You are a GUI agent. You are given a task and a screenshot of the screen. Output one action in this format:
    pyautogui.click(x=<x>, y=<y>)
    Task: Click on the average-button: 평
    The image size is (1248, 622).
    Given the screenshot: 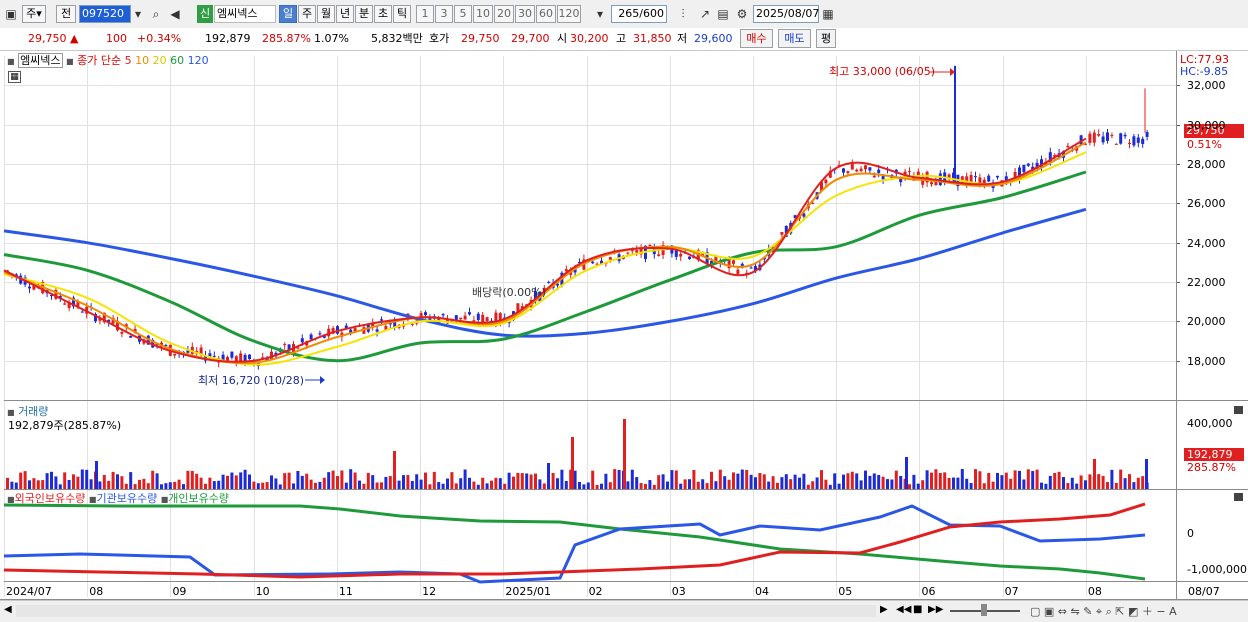 What is the action you would take?
    pyautogui.click(x=826, y=38)
    